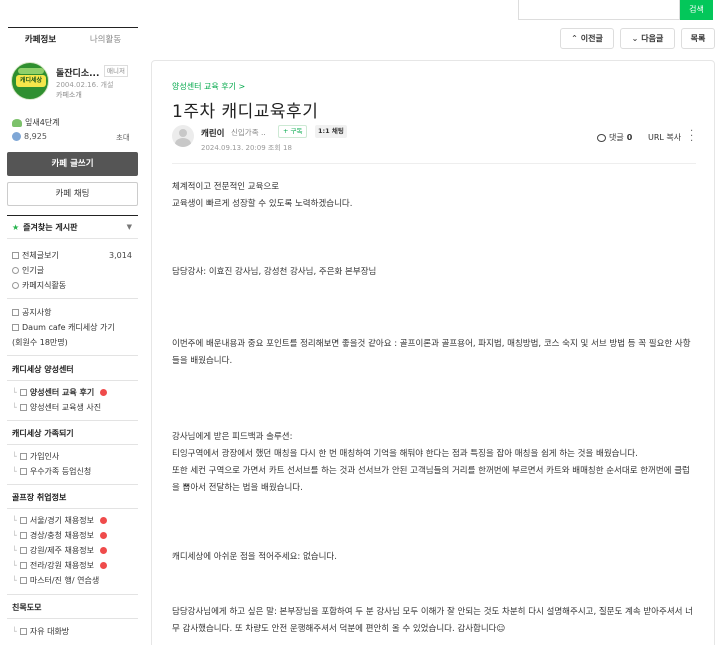  I want to click on sidebar-item-label: 전라/강원 채용정보, so click(61, 565).